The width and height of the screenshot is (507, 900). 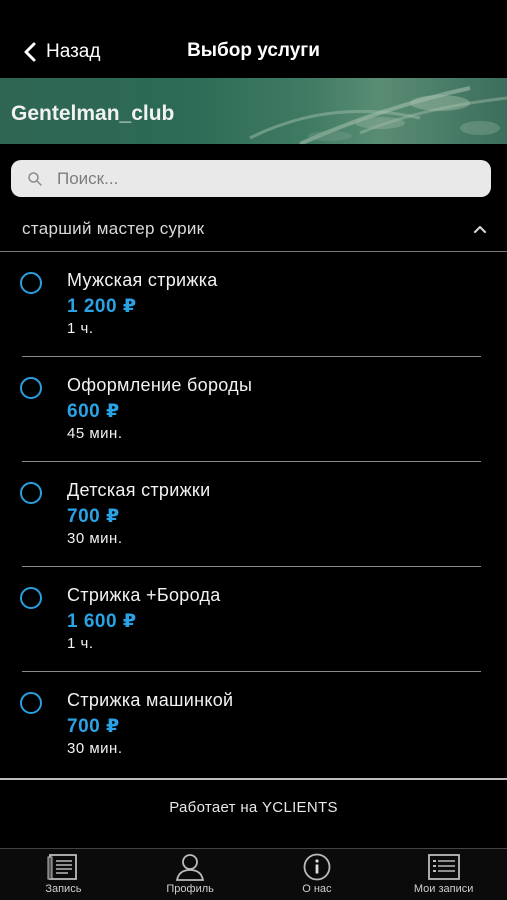 I want to click on footer-divider, so click(x=253, y=779).